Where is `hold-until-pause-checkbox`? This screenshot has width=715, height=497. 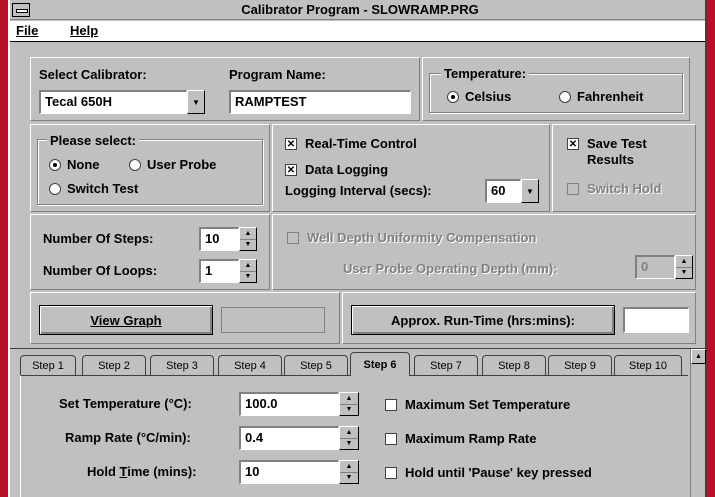
hold-until-pause-checkbox is located at coordinates (391, 473).